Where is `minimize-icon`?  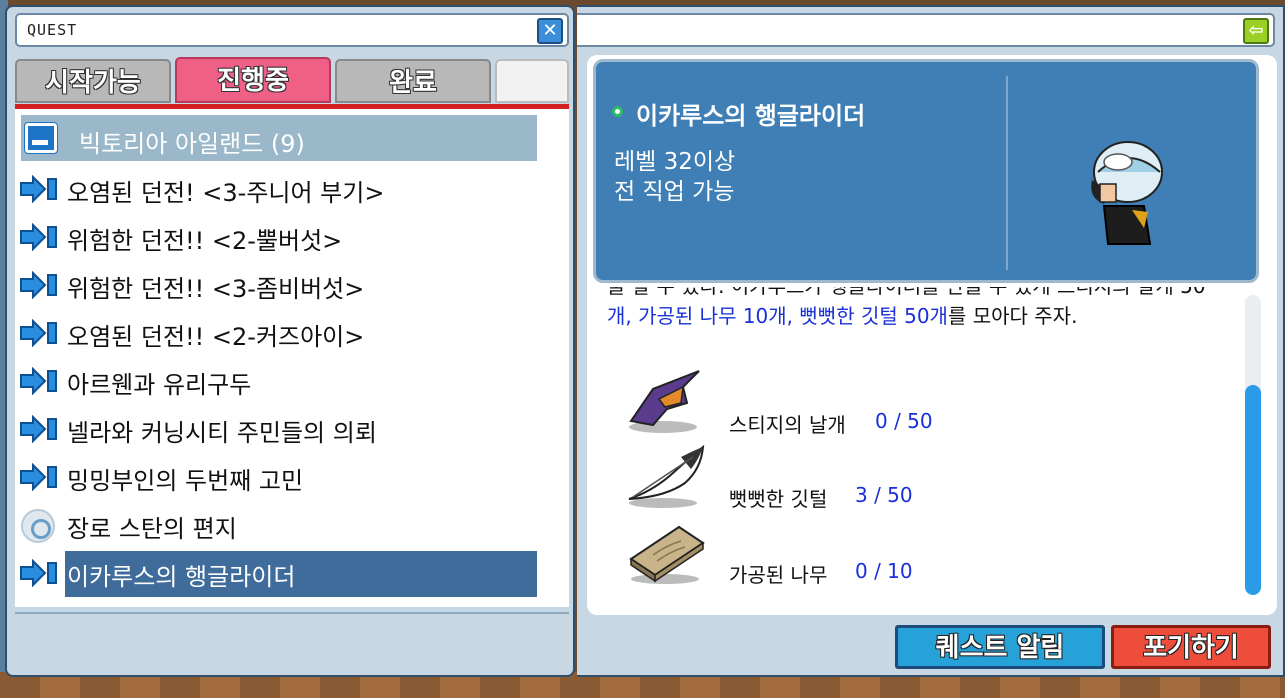
minimize-icon is located at coordinates (41, 138).